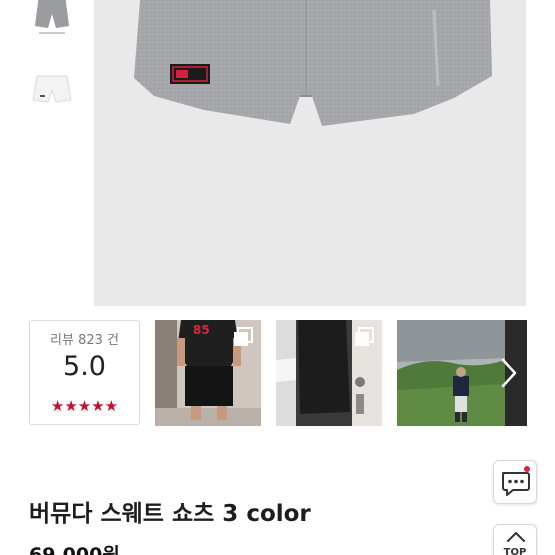 This screenshot has width=555, height=555. Describe the element at coordinates (509, 373) in the screenshot. I see `chevron-right-icon` at that location.